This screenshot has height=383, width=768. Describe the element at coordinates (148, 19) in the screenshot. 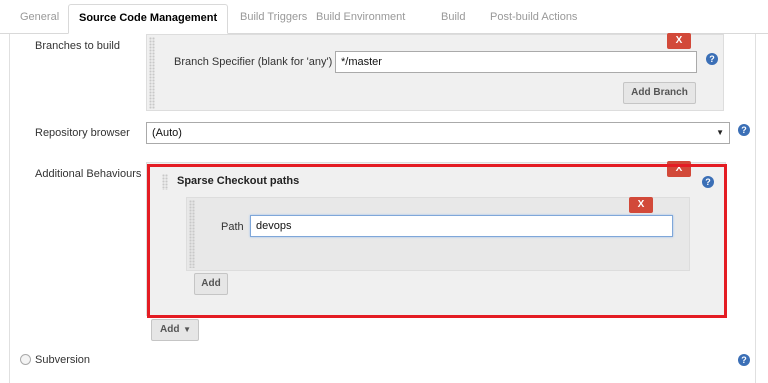

I see `tab-source-code-management: Source Code Management` at that location.